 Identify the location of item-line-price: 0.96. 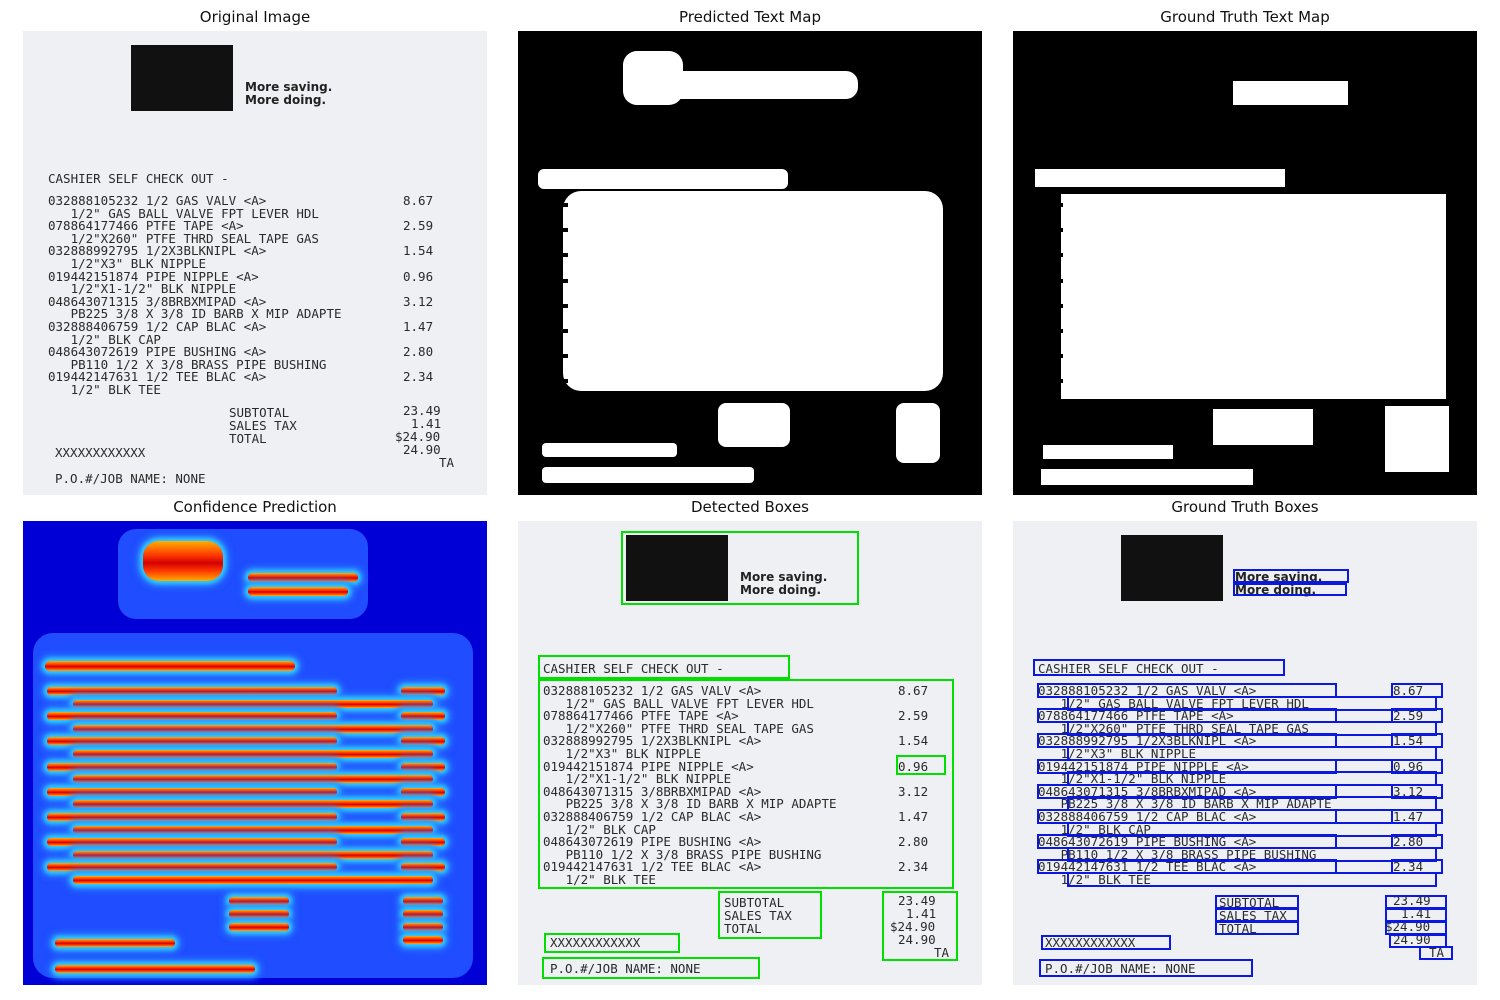
(418, 276).